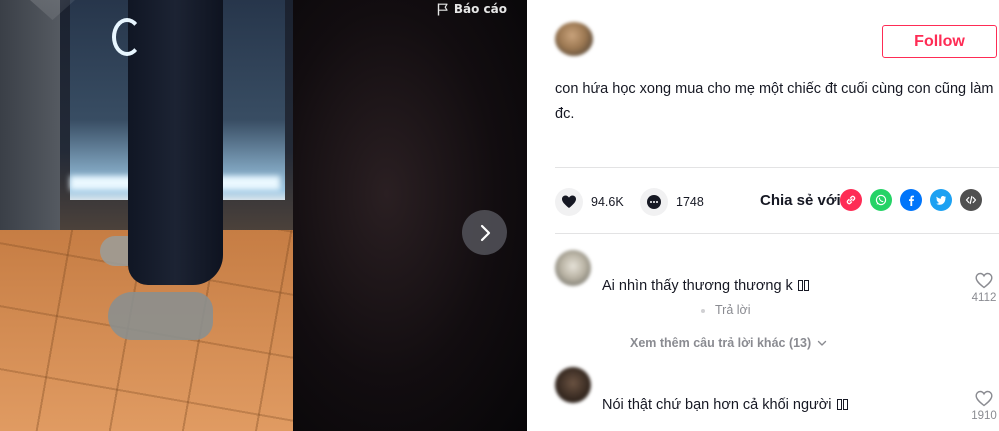 This screenshot has height=431, width=999. I want to click on comment-item: Nói thật chứ bạn hơn cả khối người 1910, so click(777, 398).